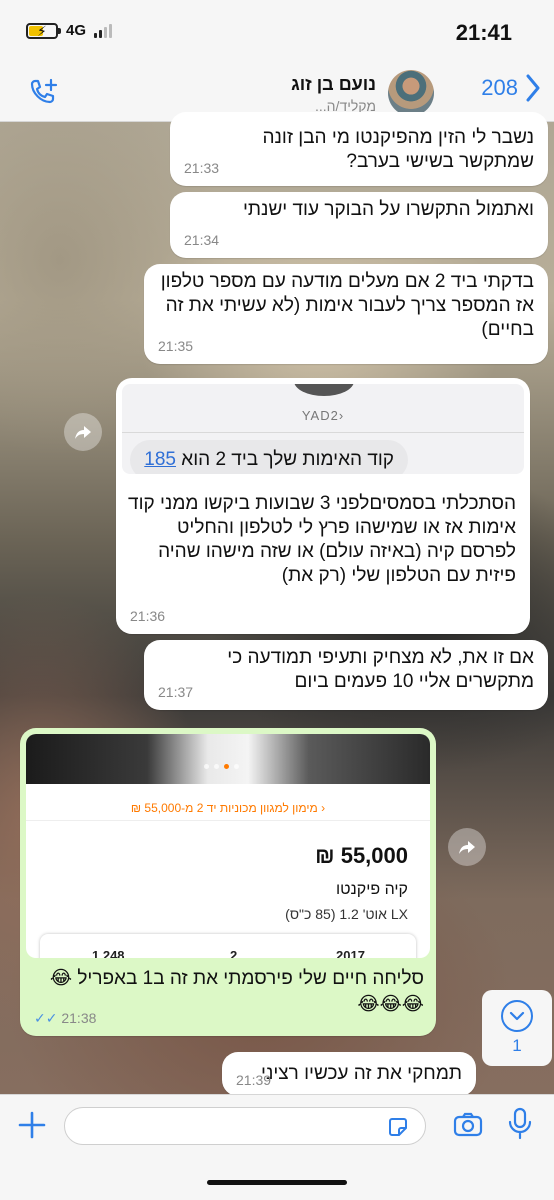 This screenshot has width=554, height=1200. I want to click on car-photo, so click(228, 759).